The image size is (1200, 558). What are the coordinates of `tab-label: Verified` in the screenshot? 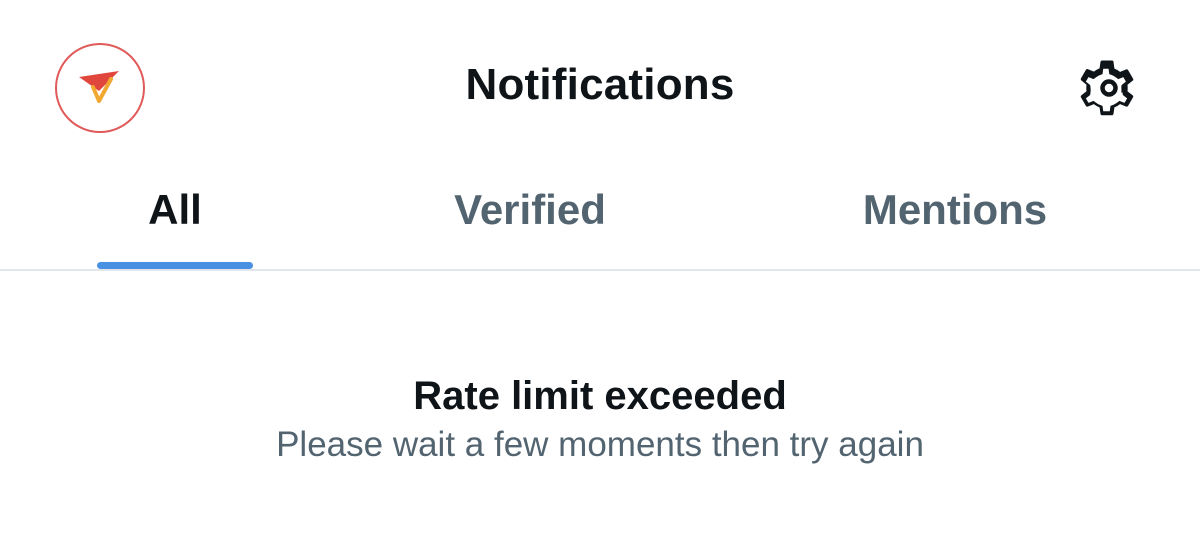 It's located at (530, 209).